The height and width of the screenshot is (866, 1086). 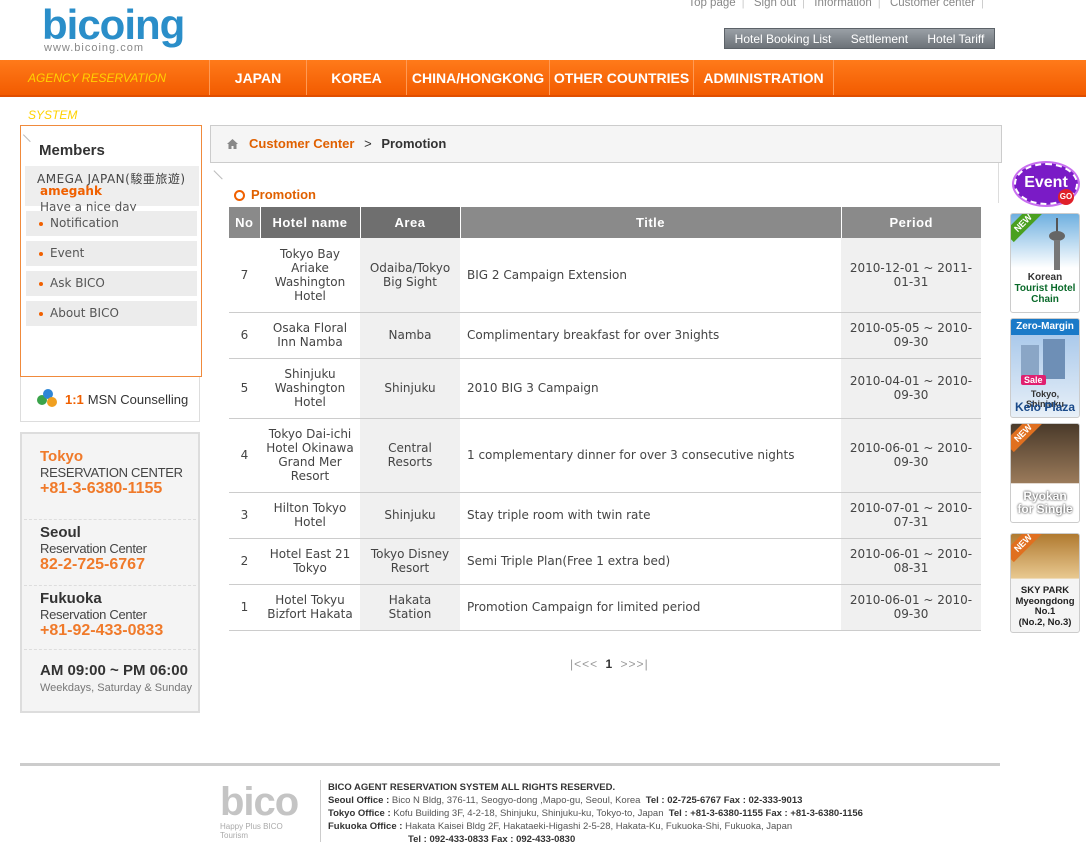 I want to click on korean-hotel-chain-banner: NEW Korean Tourist Hotel Chain, so click(x=1045, y=263).